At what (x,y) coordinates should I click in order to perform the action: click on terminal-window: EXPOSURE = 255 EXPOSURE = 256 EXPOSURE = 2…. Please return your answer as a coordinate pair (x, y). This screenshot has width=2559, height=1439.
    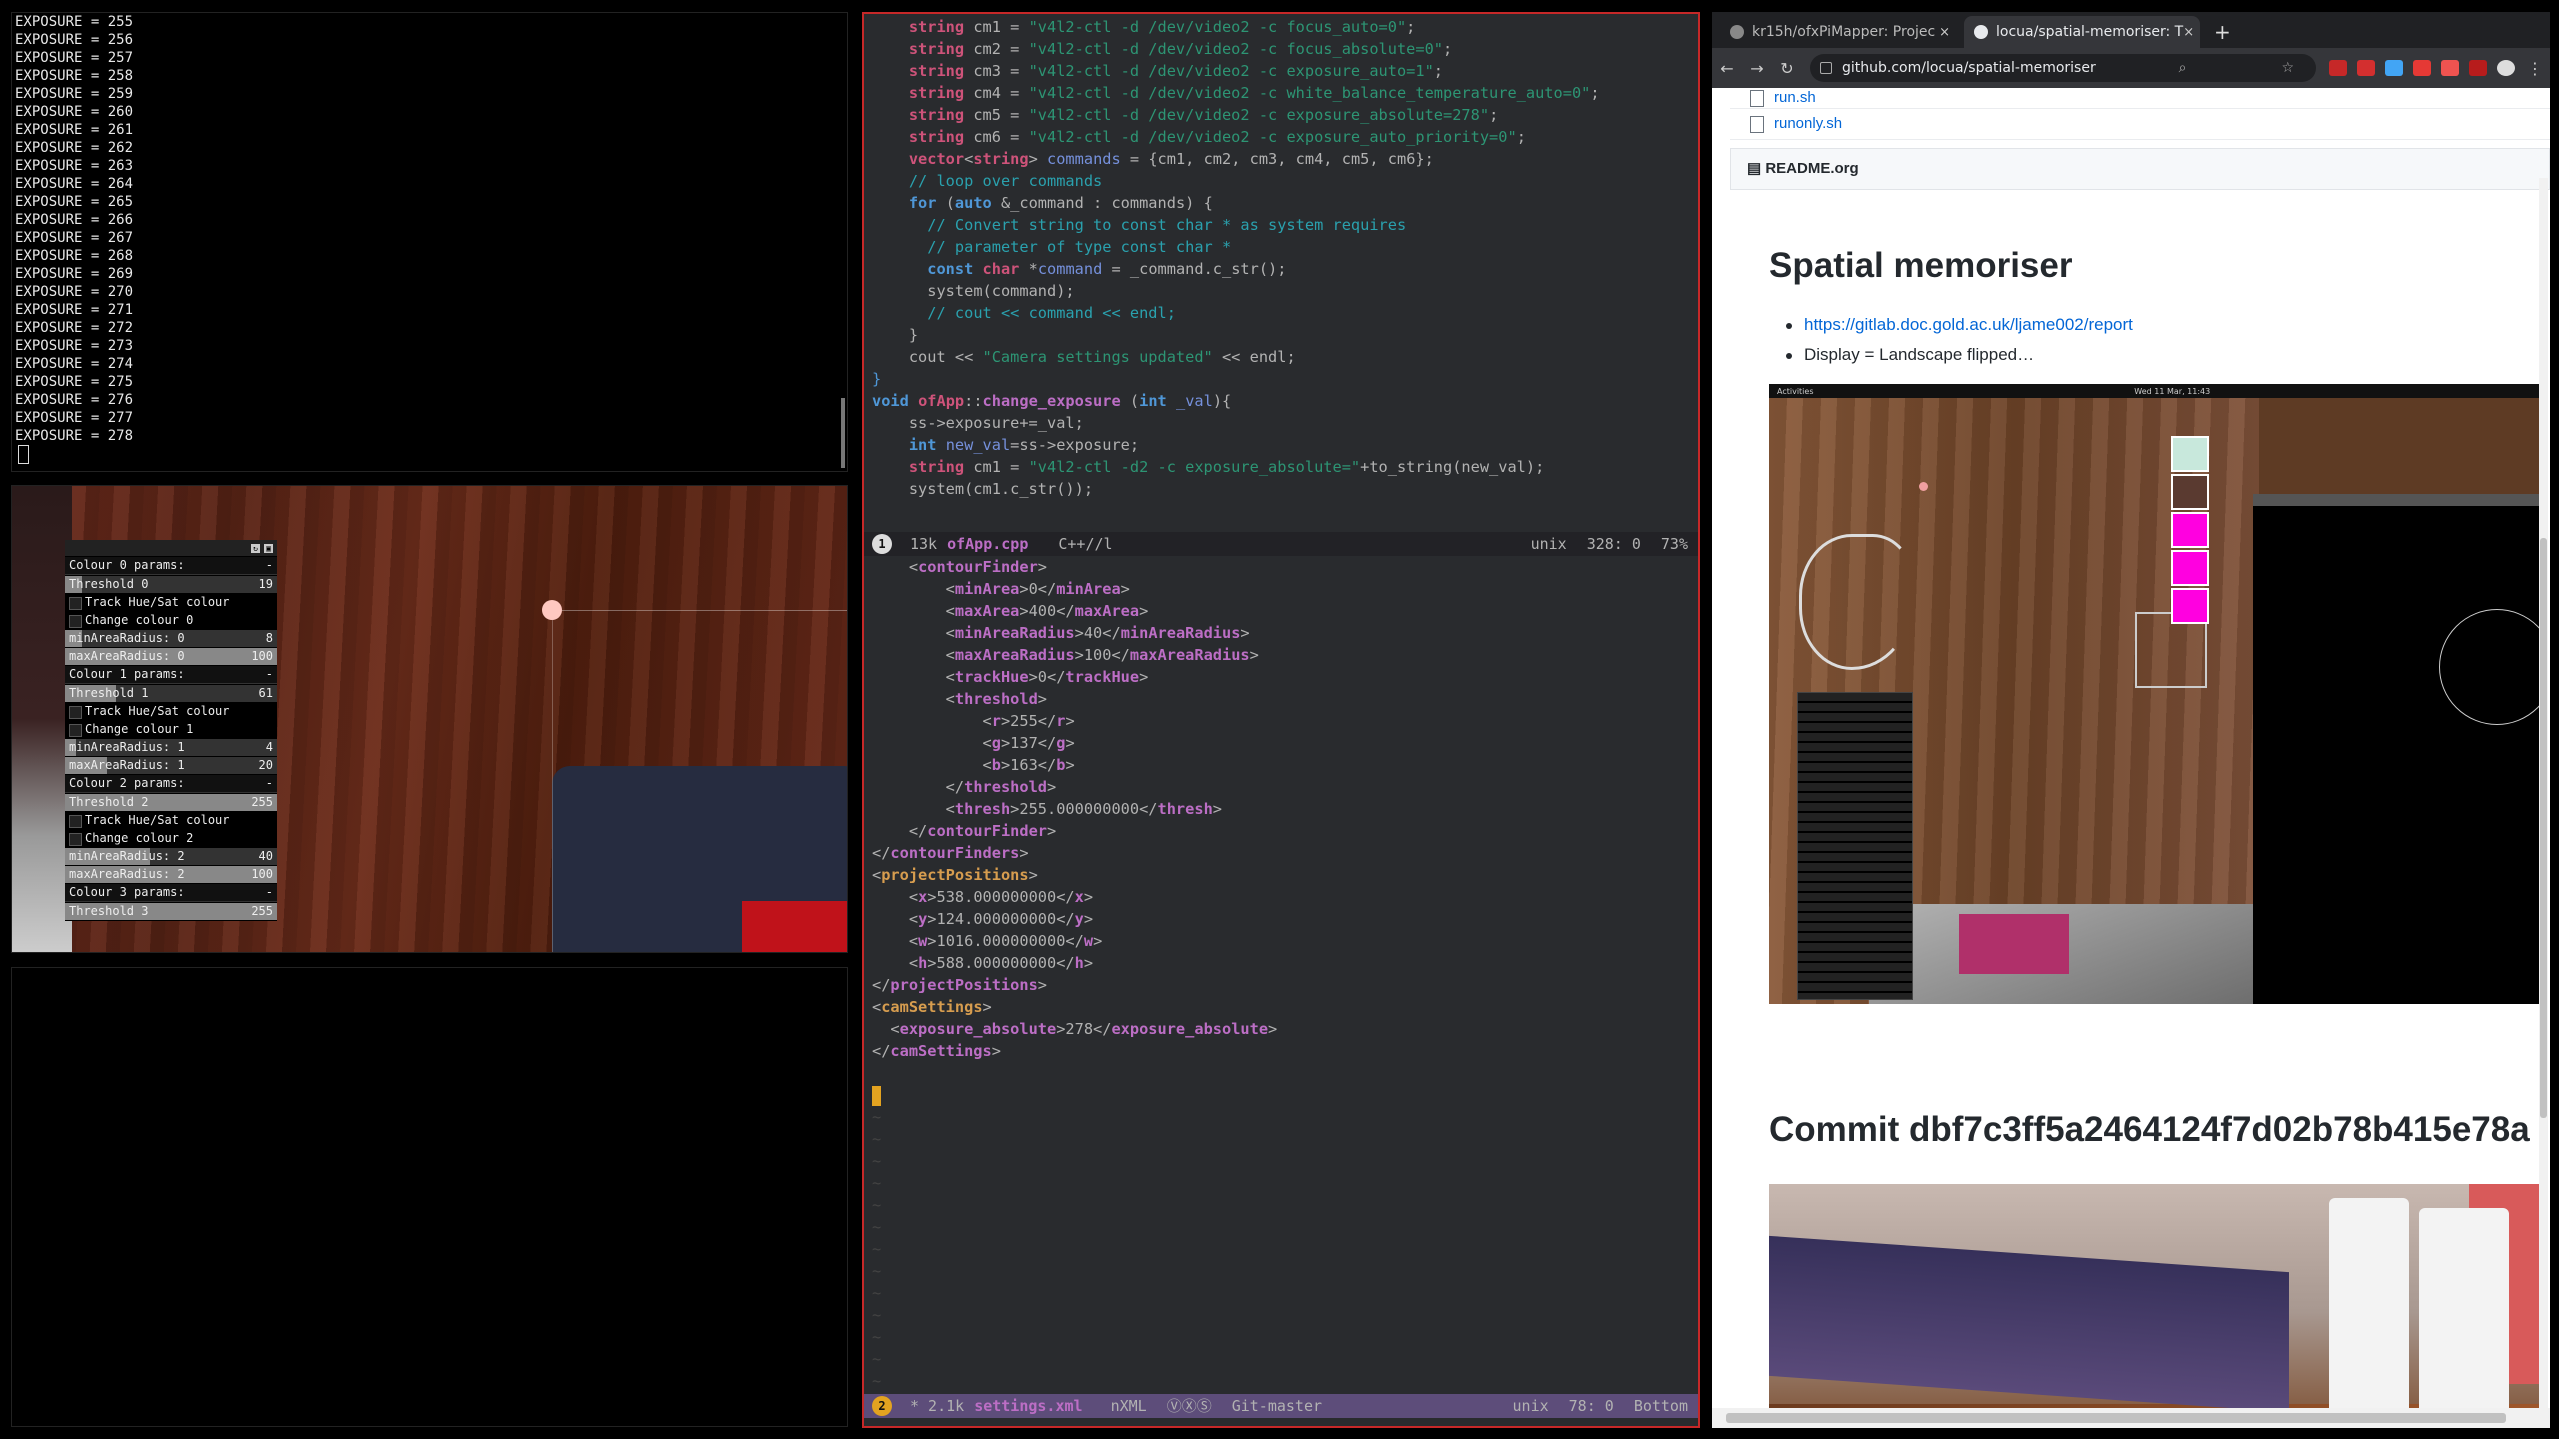
    Looking at the image, I should click on (429, 242).